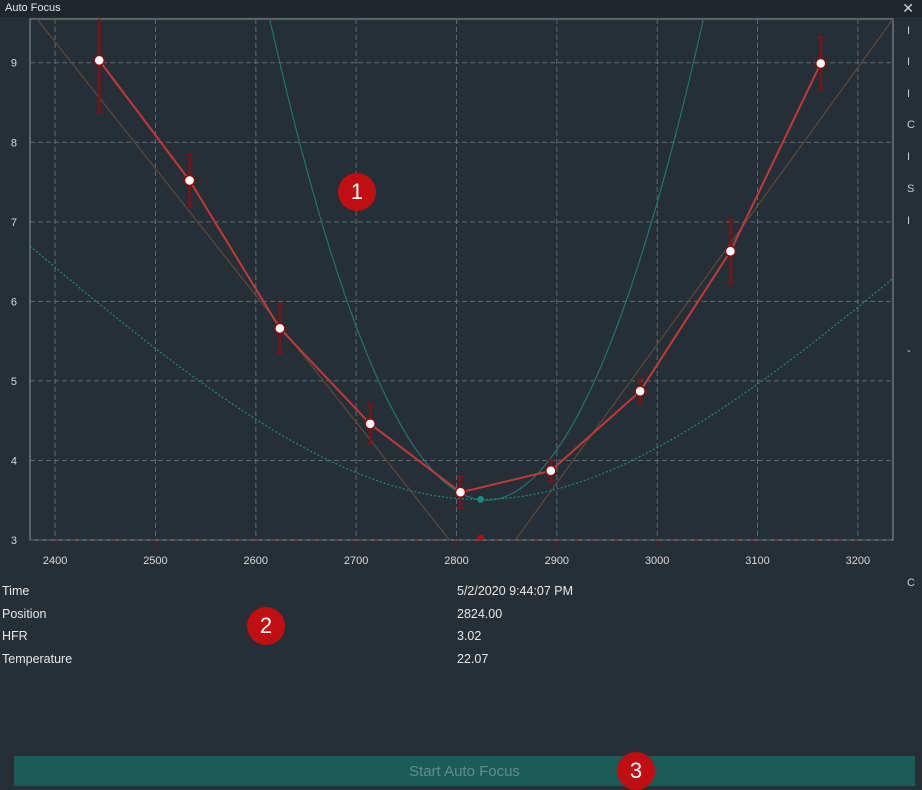 The width and height of the screenshot is (922, 790). I want to click on x-tick-label: 3200, so click(858, 561).